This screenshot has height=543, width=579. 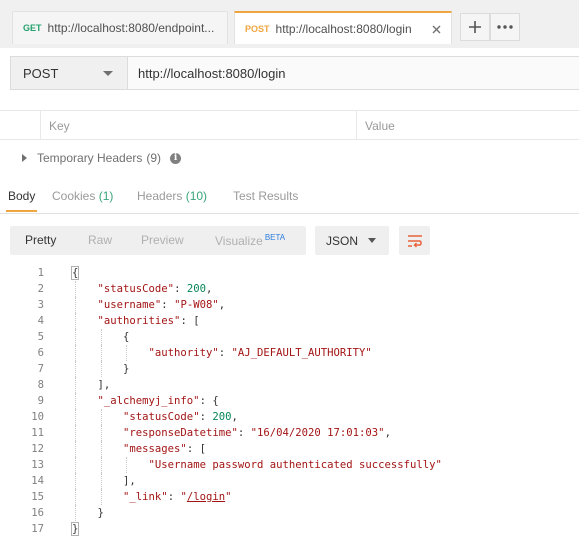 I want to click on caret-right-icon, so click(x=24, y=158).